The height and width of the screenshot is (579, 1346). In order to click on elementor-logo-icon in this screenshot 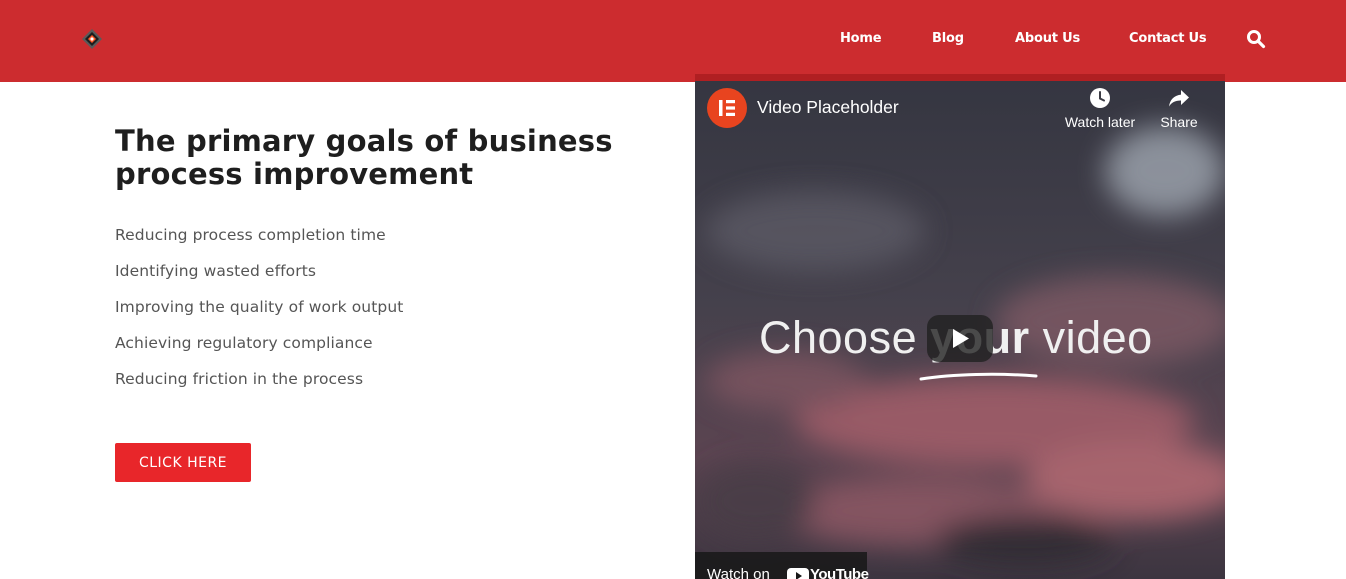, I will do `click(727, 108)`.